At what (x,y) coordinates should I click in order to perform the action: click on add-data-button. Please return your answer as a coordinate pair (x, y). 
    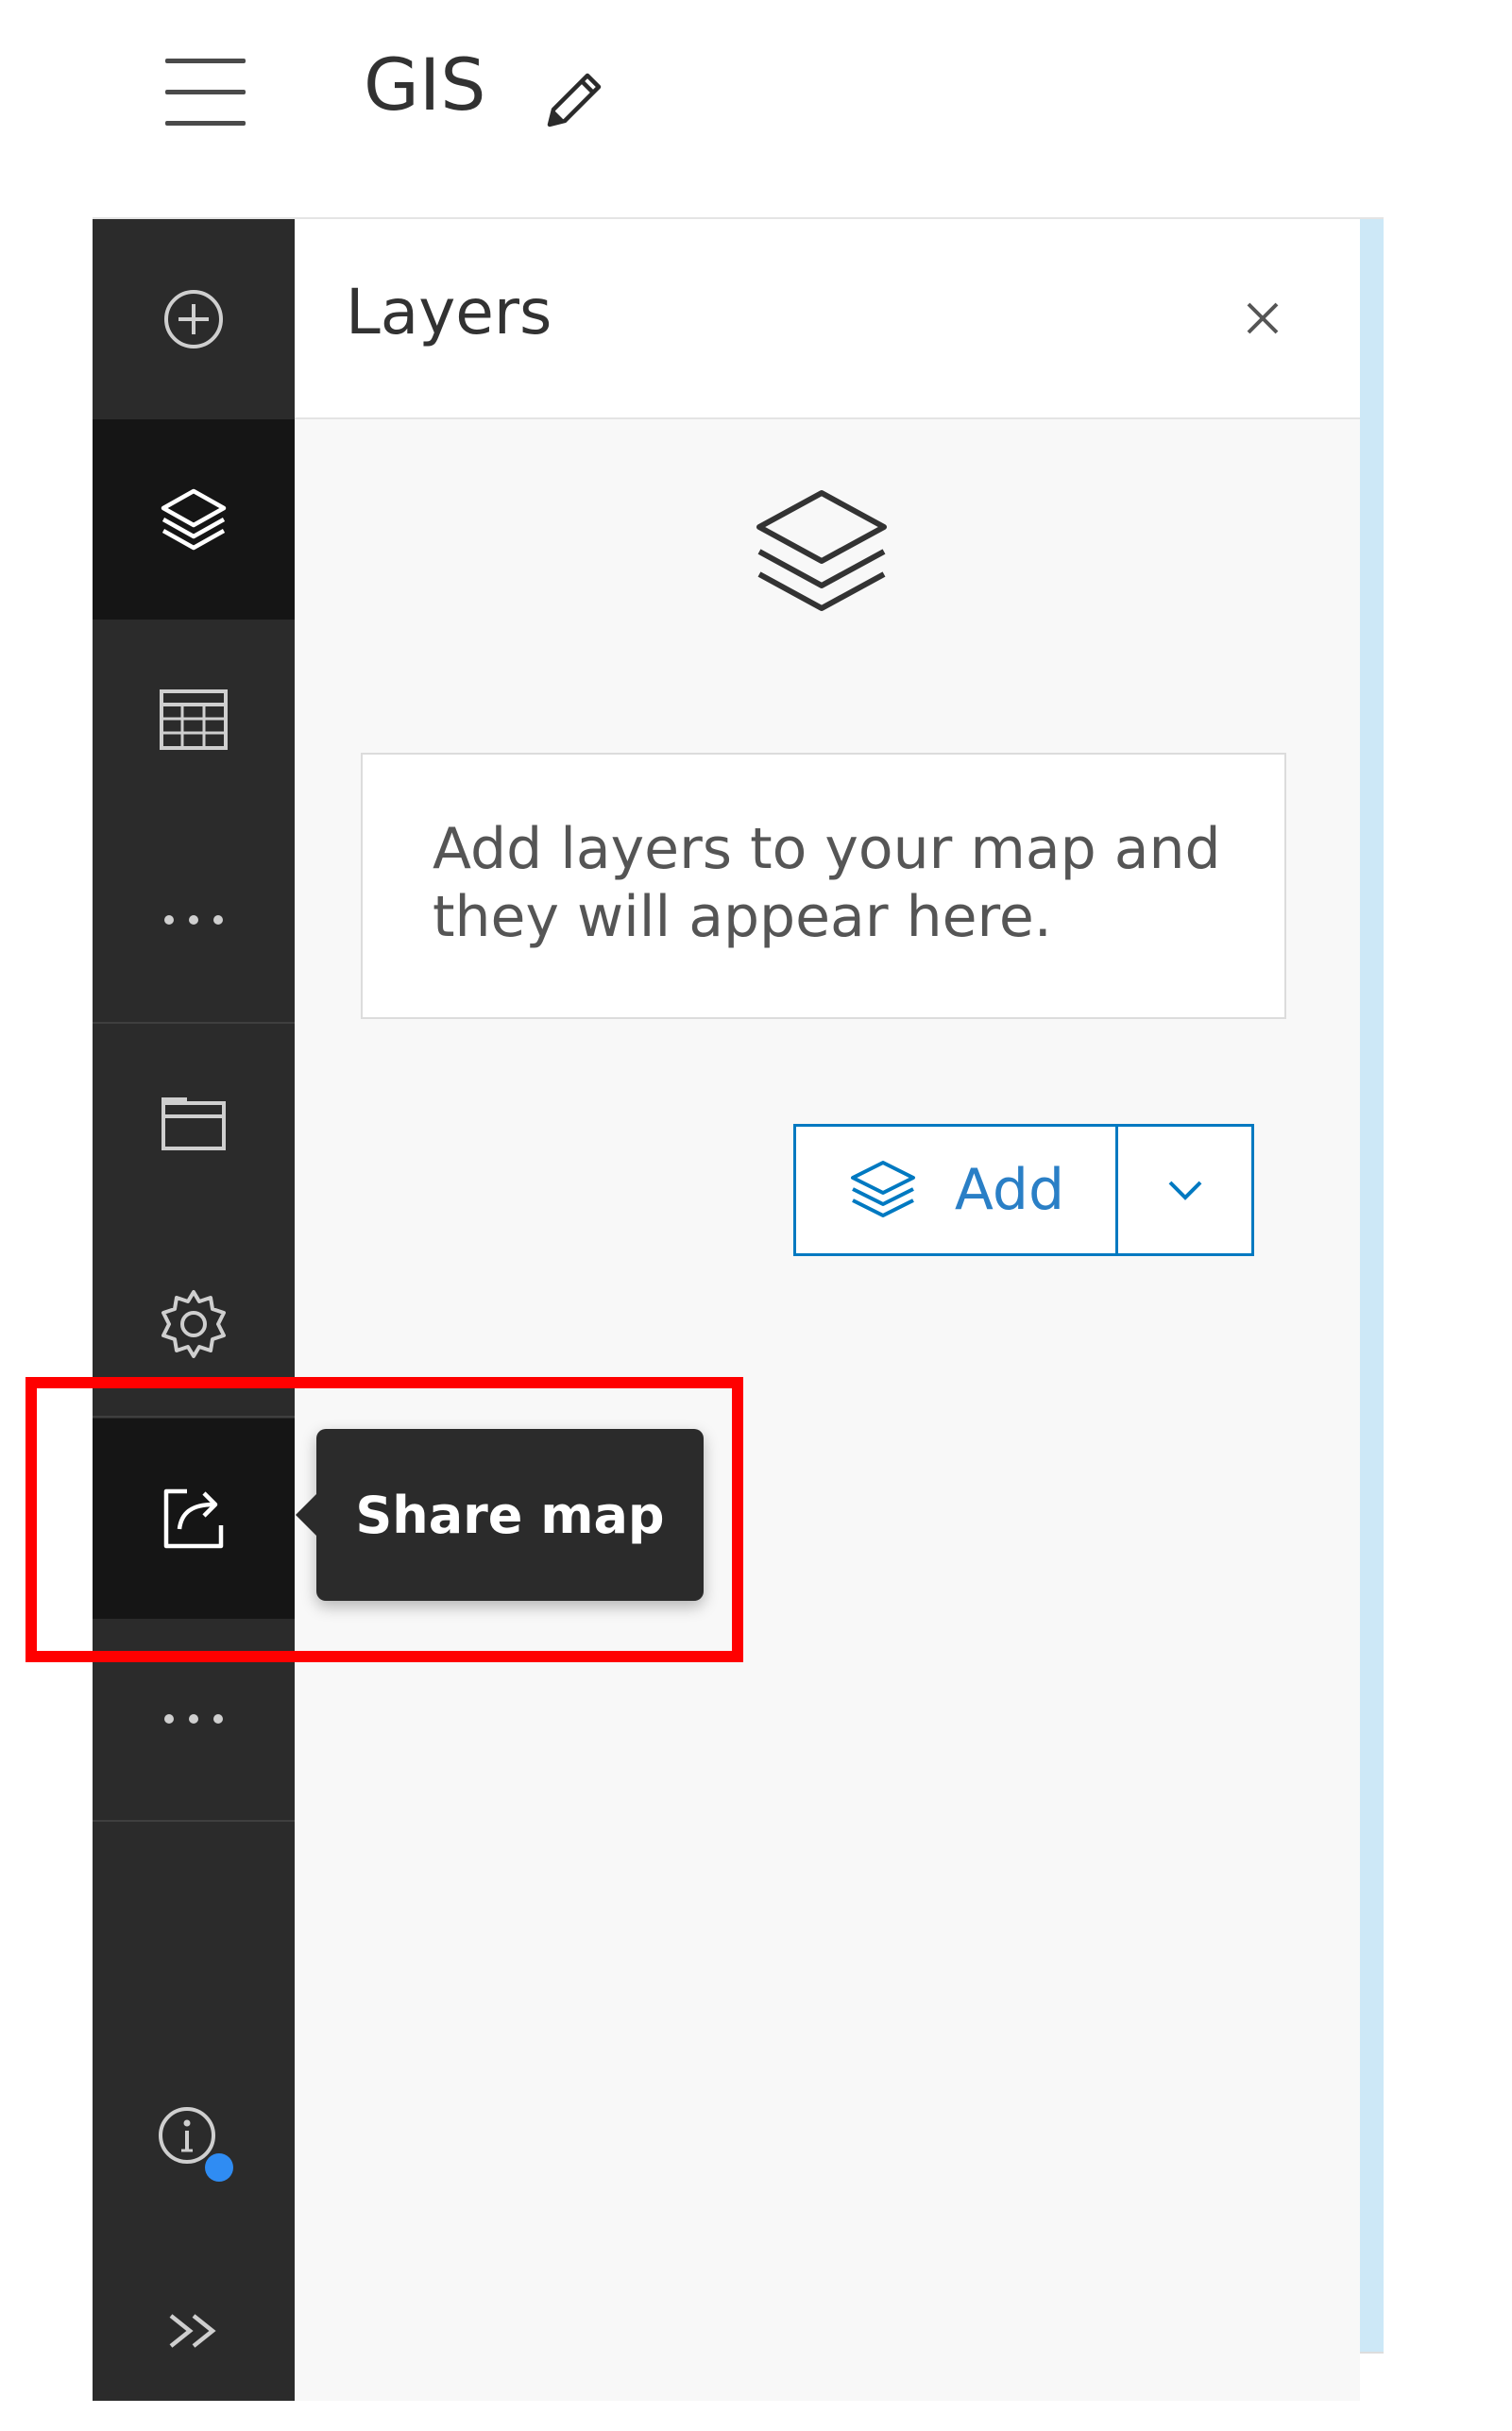
    Looking at the image, I should click on (194, 319).